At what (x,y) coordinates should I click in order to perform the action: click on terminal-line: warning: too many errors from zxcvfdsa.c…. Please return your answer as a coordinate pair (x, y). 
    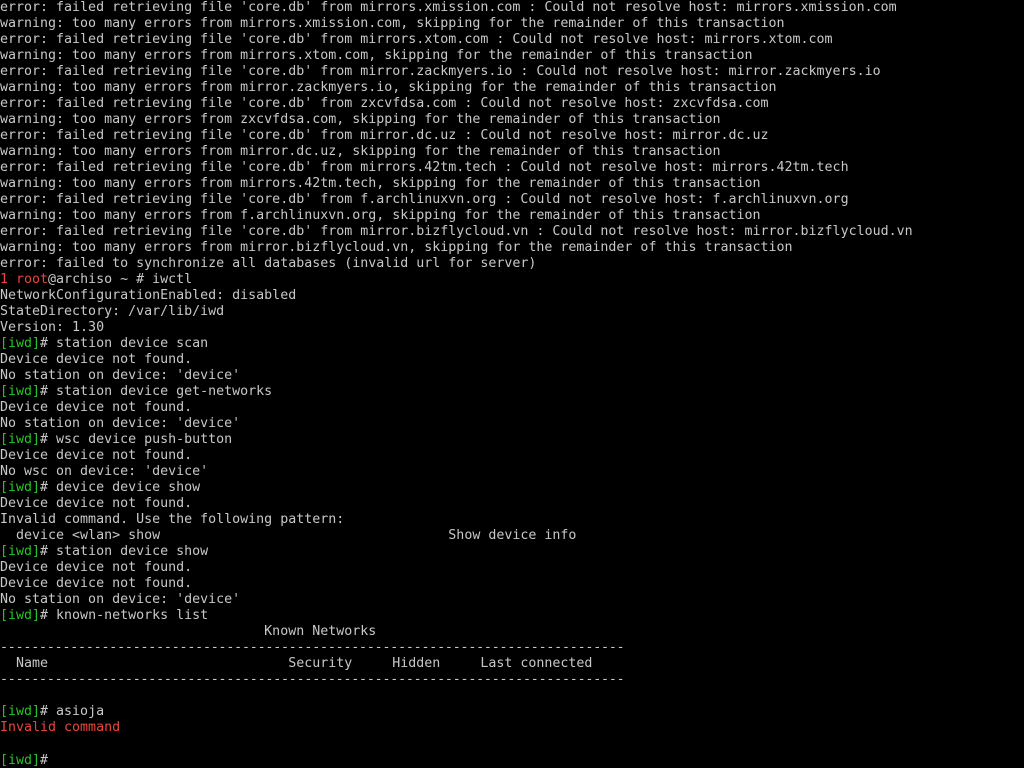
    Looking at the image, I should click on (512, 120).